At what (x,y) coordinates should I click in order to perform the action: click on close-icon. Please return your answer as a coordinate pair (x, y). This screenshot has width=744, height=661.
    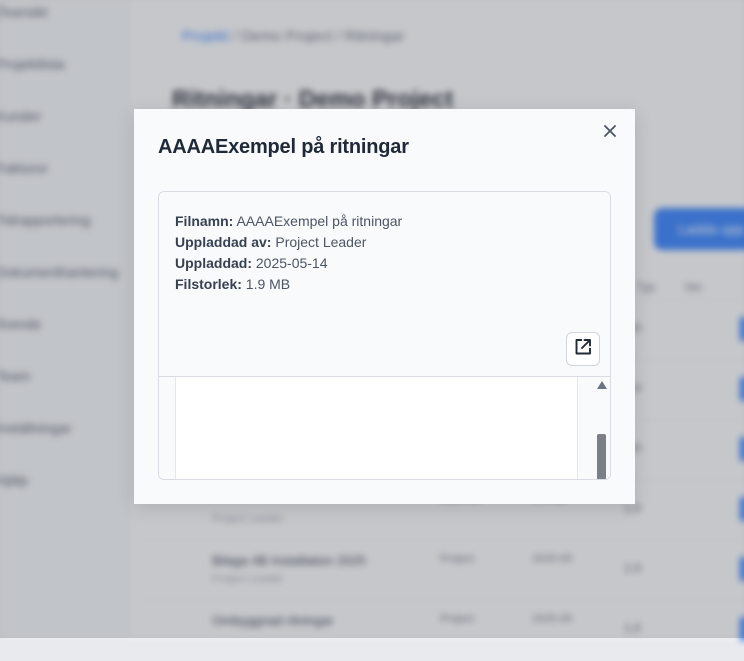
    Looking at the image, I should click on (610, 133).